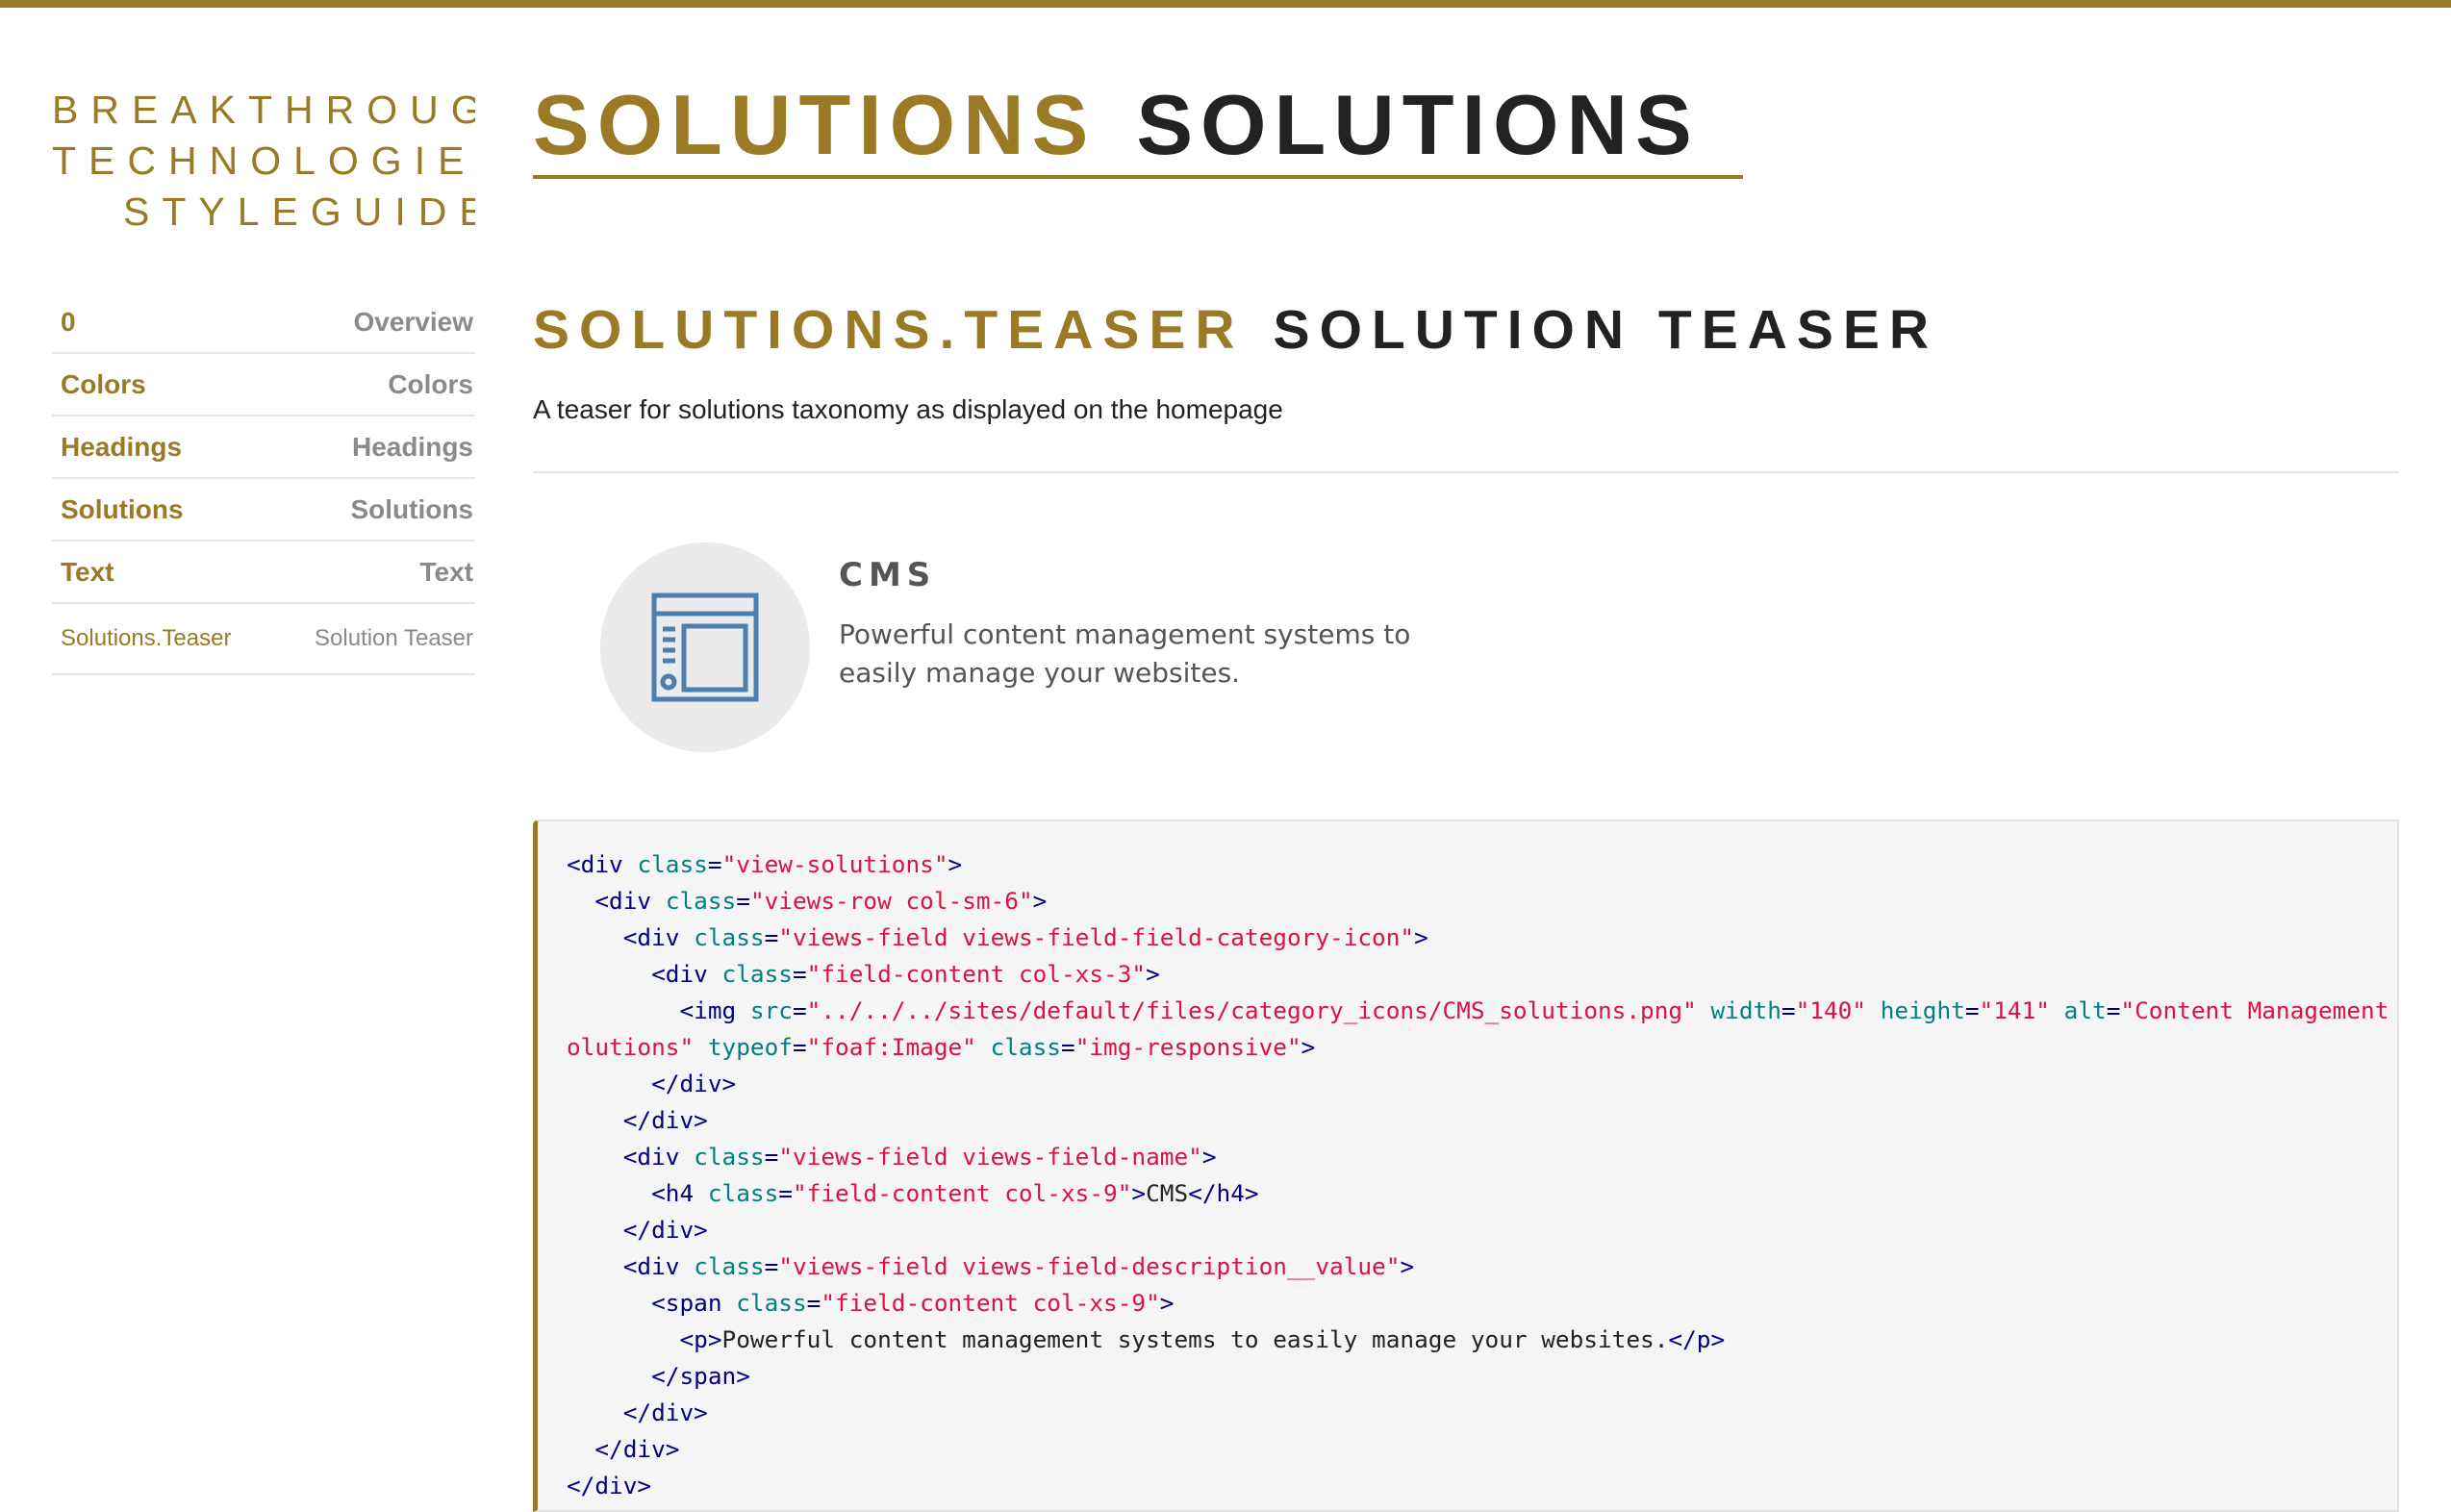 This screenshot has width=2451, height=1512. I want to click on code-token: </p>, so click(1697, 1339).